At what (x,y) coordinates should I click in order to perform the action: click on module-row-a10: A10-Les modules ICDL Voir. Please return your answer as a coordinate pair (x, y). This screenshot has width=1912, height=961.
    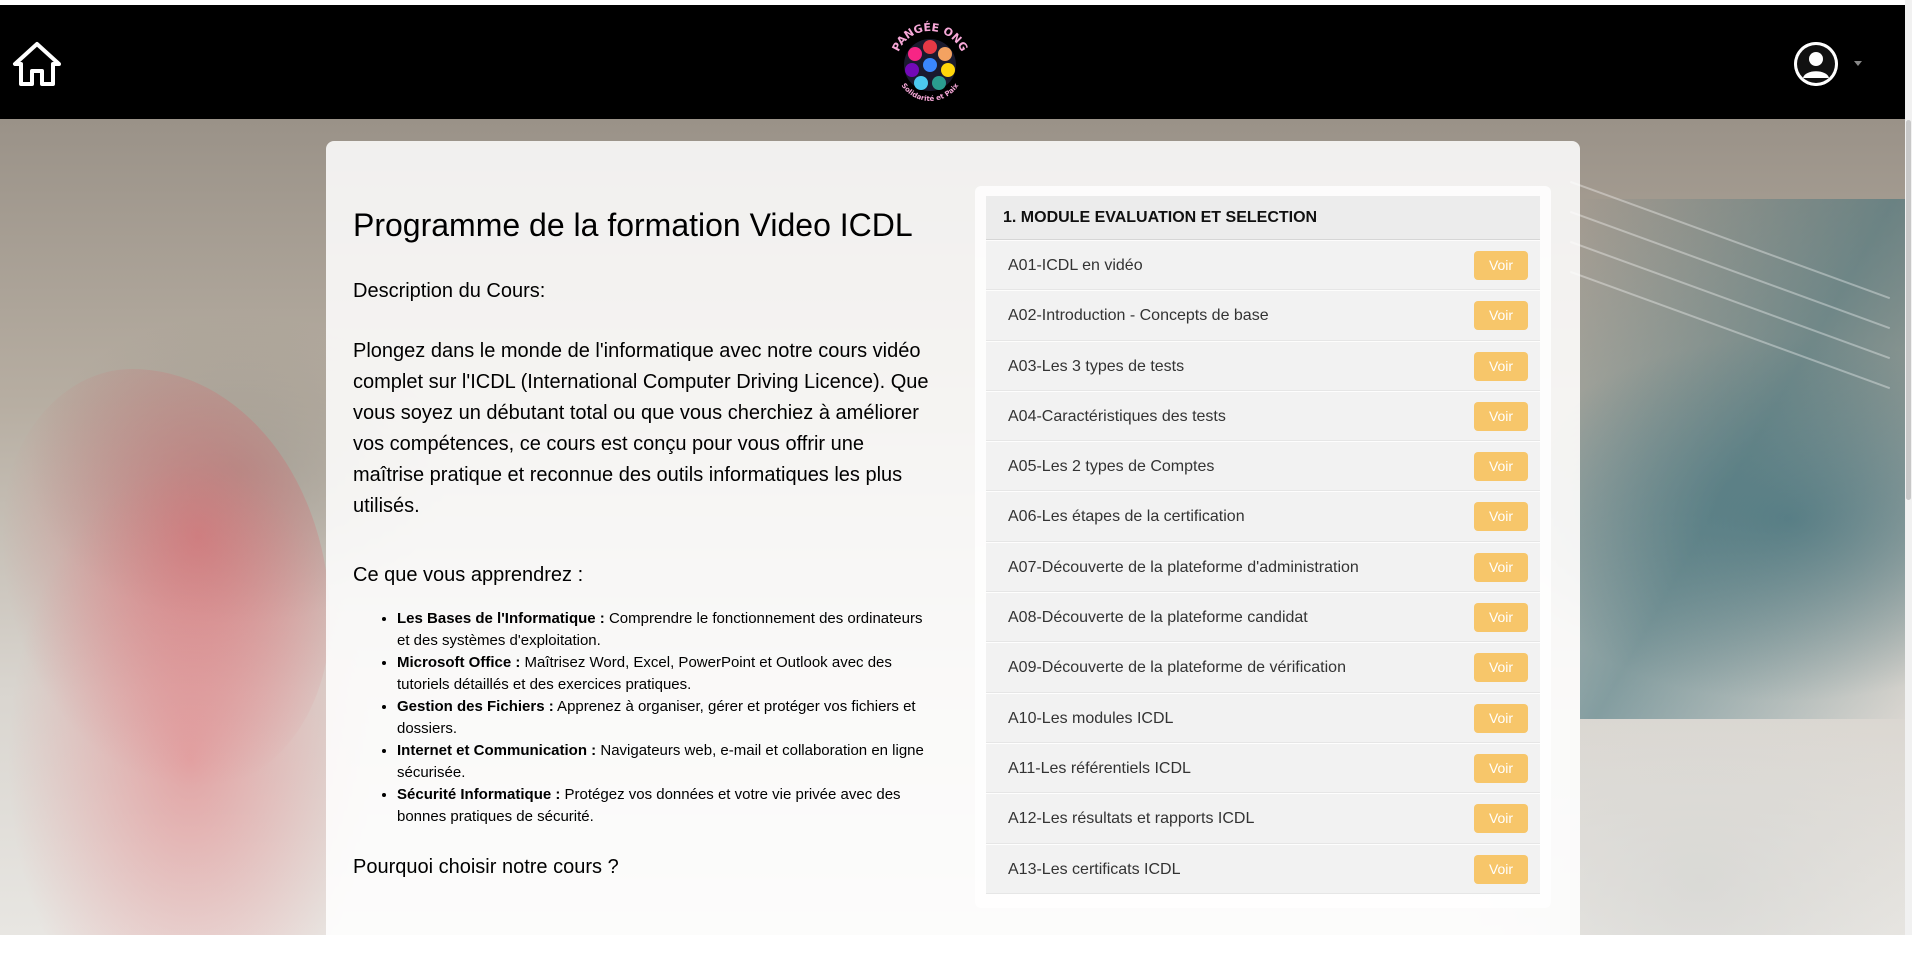
    Looking at the image, I should click on (1263, 718).